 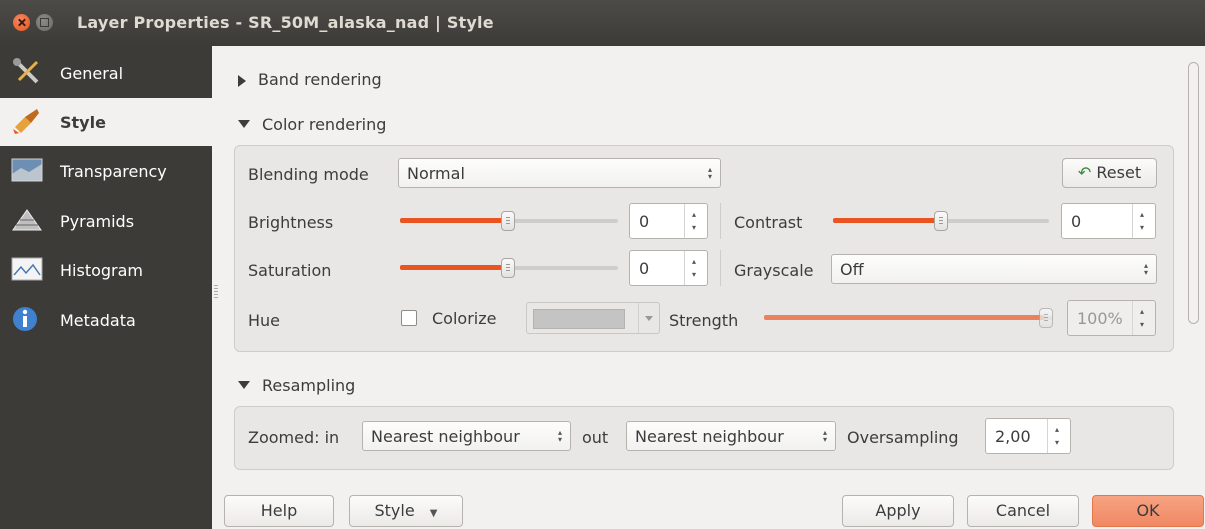 What do you see at coordinates (433, 513) in the screenshot?
I see `dropdown-arrow-icon: ▼` at bounding box center [433, 513].